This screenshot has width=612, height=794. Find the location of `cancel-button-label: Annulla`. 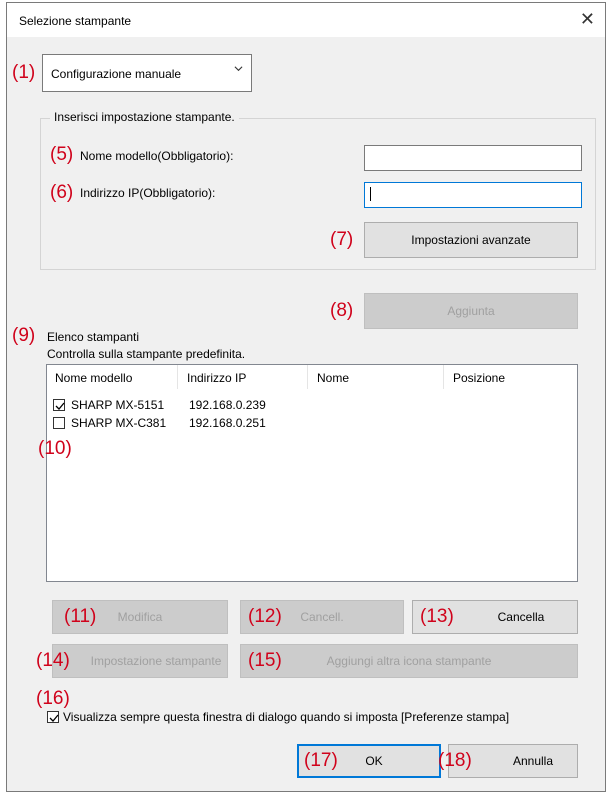

cancel-button-label: Annulla is located at coordinates (533, 761).